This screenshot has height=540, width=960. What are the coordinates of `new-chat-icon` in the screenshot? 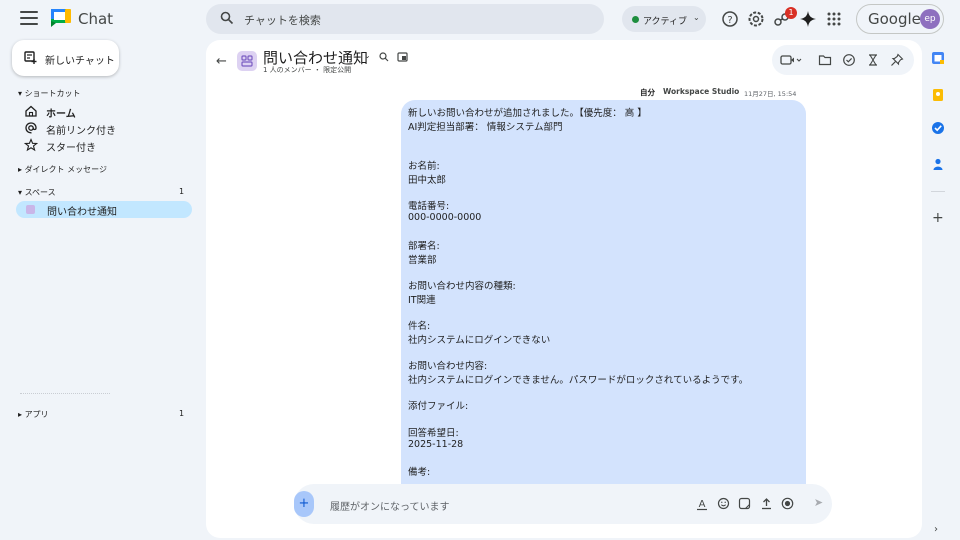 It's located at (30, 57).